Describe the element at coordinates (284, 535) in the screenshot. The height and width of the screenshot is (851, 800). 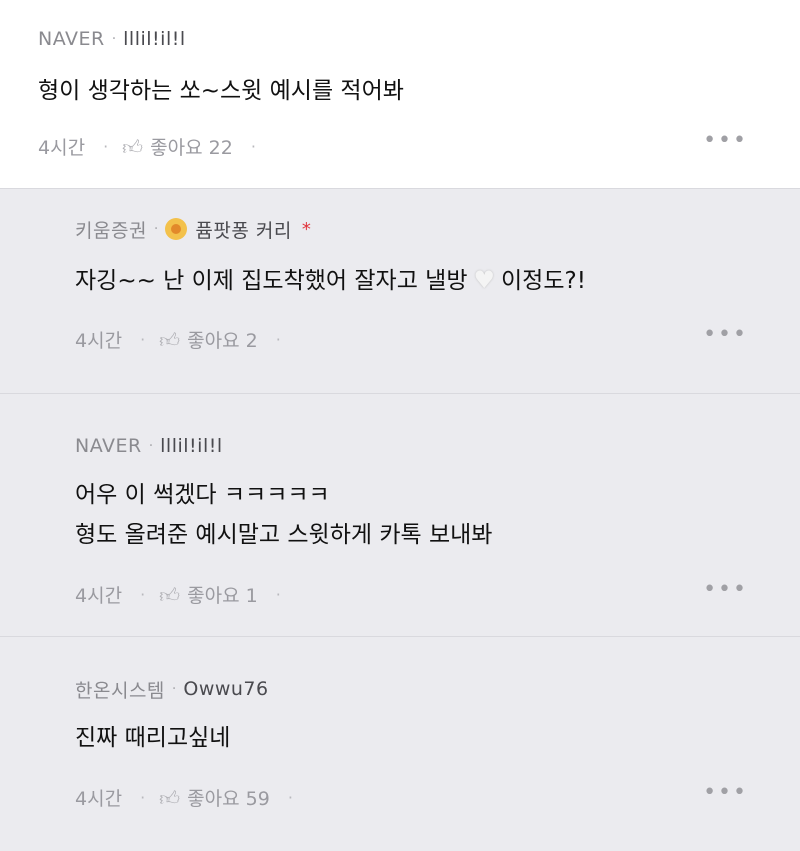
I see `comment-line: 형도 올려준 예시말고 스윗하게 카톡 보내봐` at that location.